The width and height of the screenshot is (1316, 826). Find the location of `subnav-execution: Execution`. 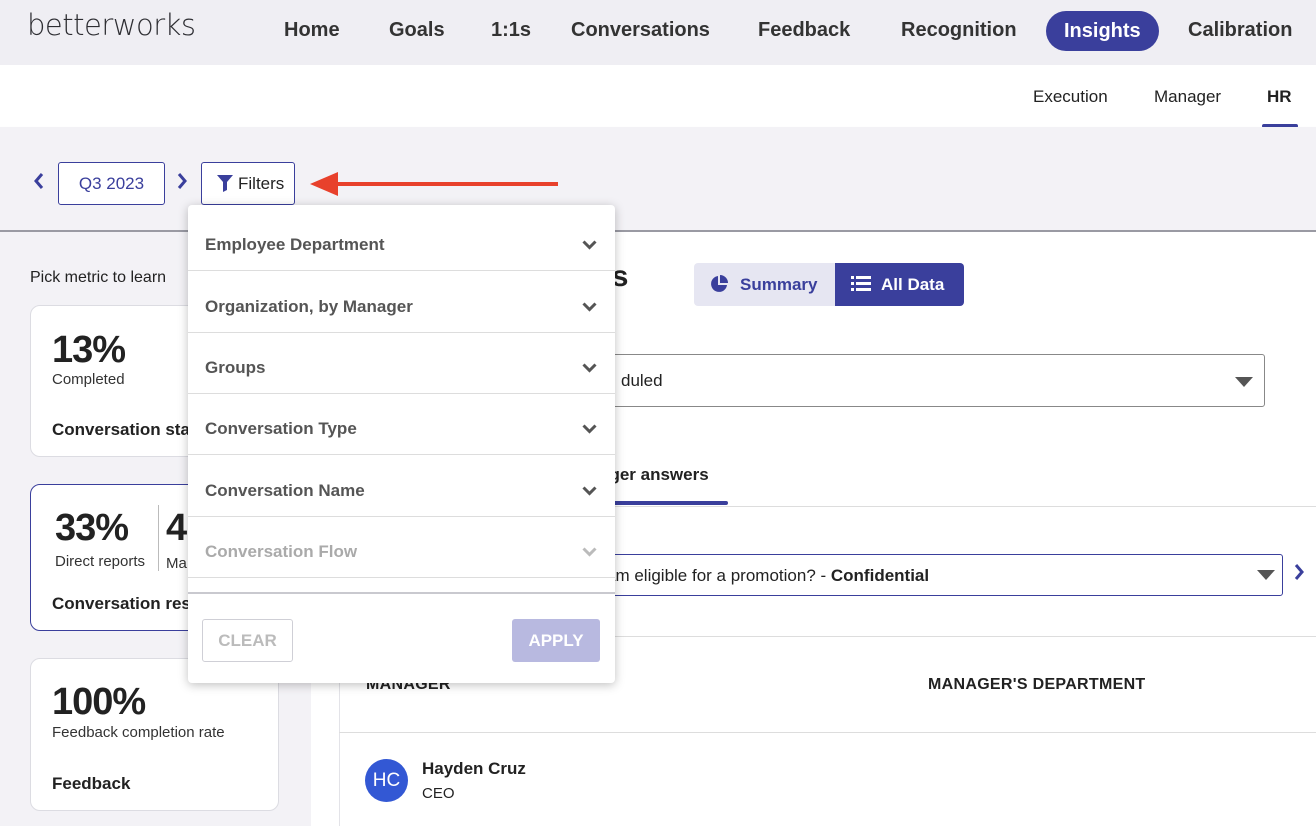

subnav-execution: Execution is located at coordinates (1070, 97).